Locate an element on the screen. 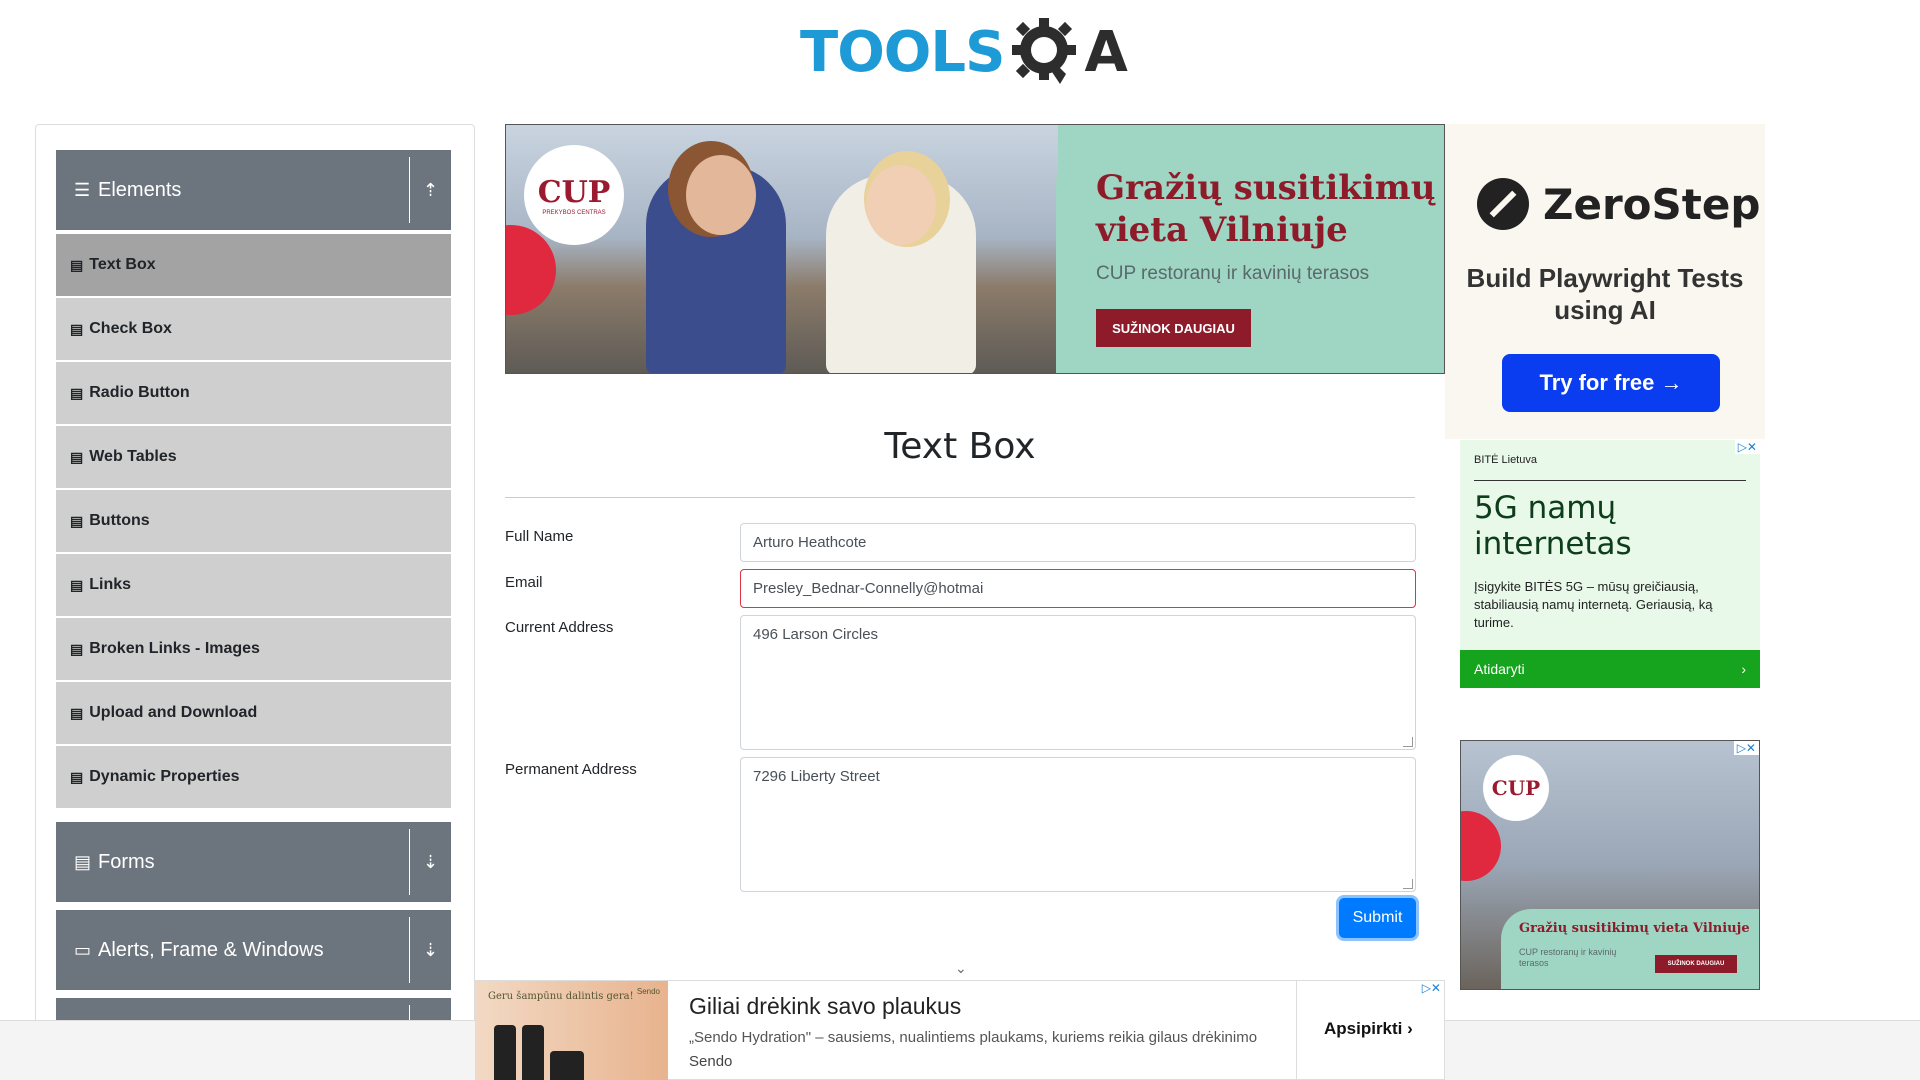 The image size is (1920, 1080). cup-logo-text: CUP is located at coordinates (574, 192).